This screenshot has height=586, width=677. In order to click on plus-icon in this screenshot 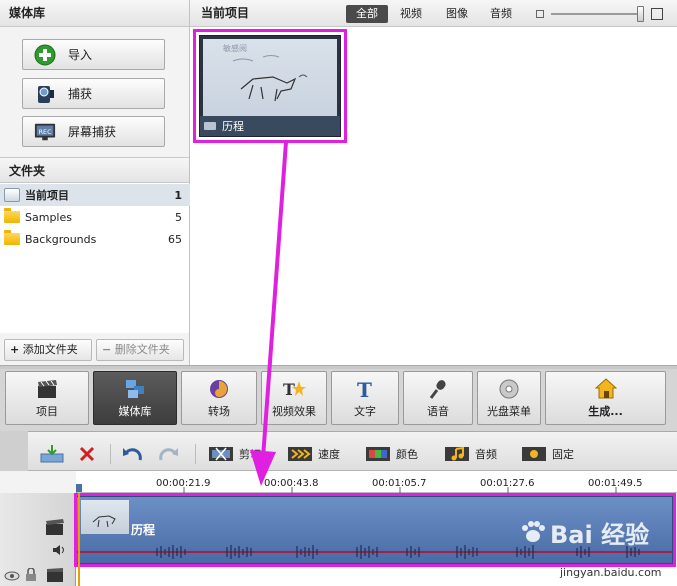, I will do `click(45, 55)`.